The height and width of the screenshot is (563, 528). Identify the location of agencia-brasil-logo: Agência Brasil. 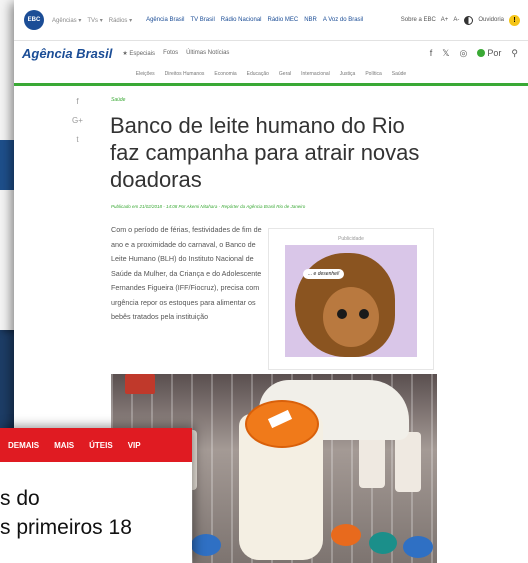
(67, 53).